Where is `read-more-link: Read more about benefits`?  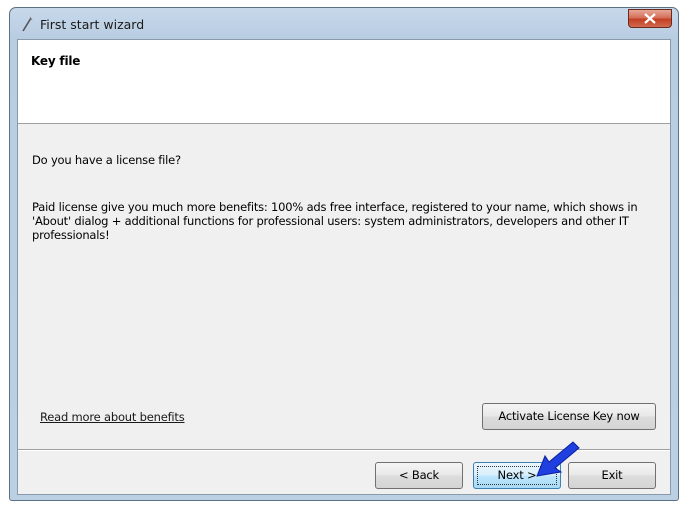
read-more-link: Read more about benefits is located at coordinates (112, 417).